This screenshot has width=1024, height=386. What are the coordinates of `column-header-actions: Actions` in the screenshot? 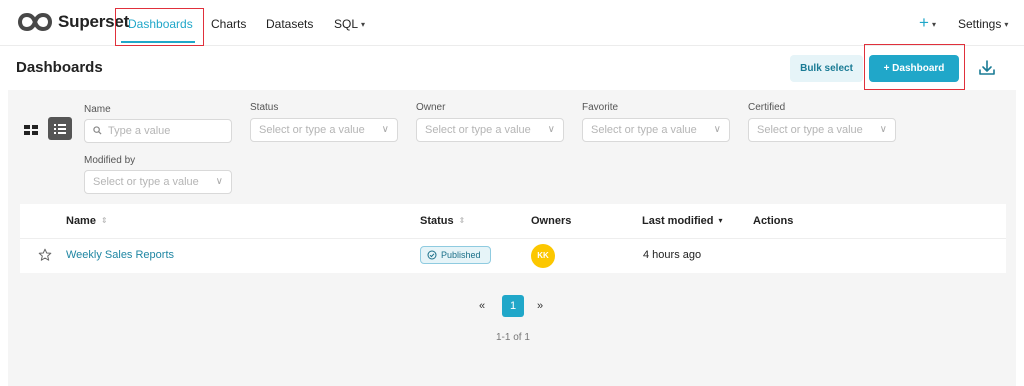 It's located at (773, 221).